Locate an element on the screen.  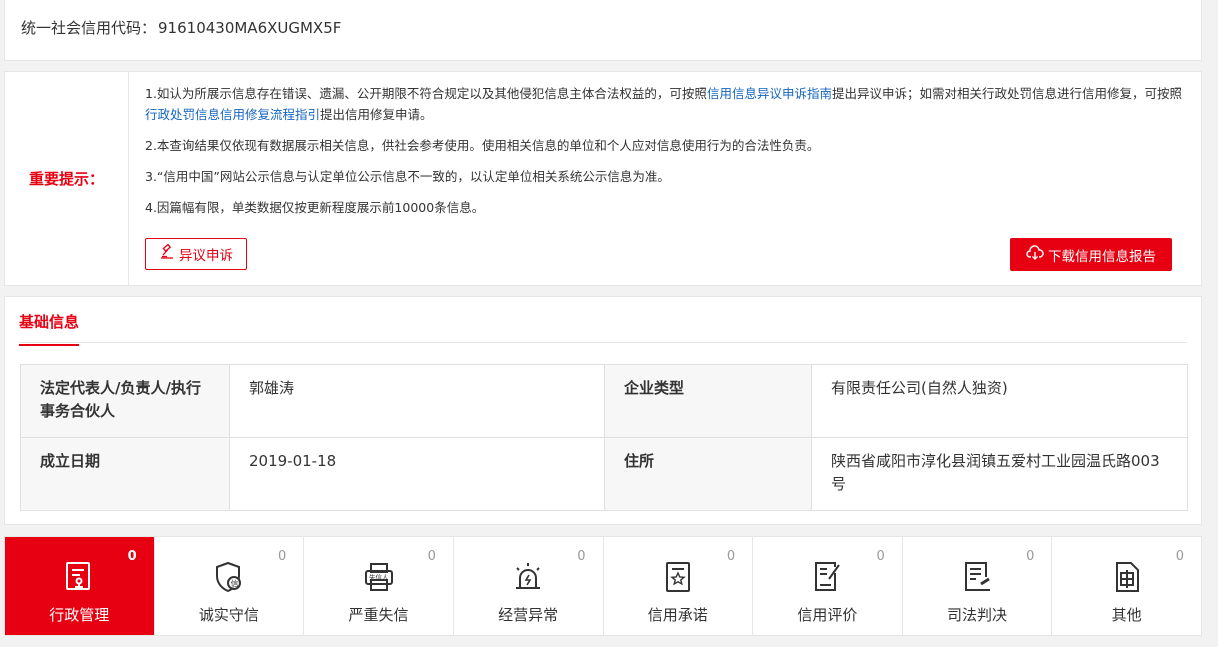
dispute-button: 异议申诉 is located at coordinates (196, 254).